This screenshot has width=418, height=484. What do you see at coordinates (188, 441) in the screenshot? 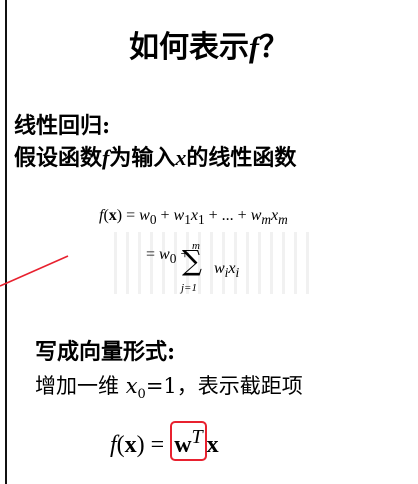
I see `highlighted-w-transpose: wT` at bounding box center [188, 441].